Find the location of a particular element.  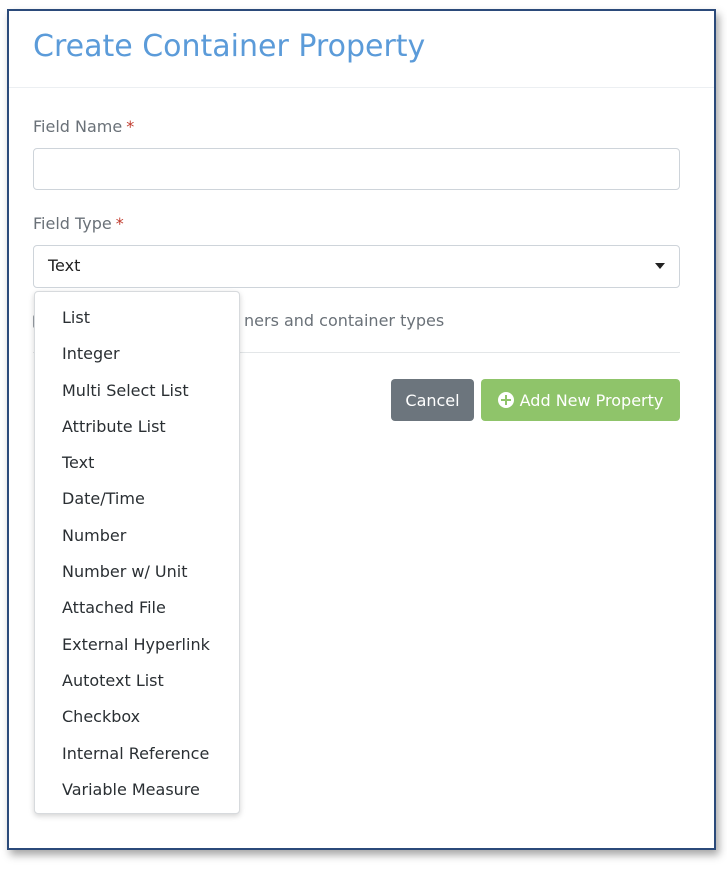

dropdown-option-multi-select-list: Multi Select List is located at coordinates (137, 391).